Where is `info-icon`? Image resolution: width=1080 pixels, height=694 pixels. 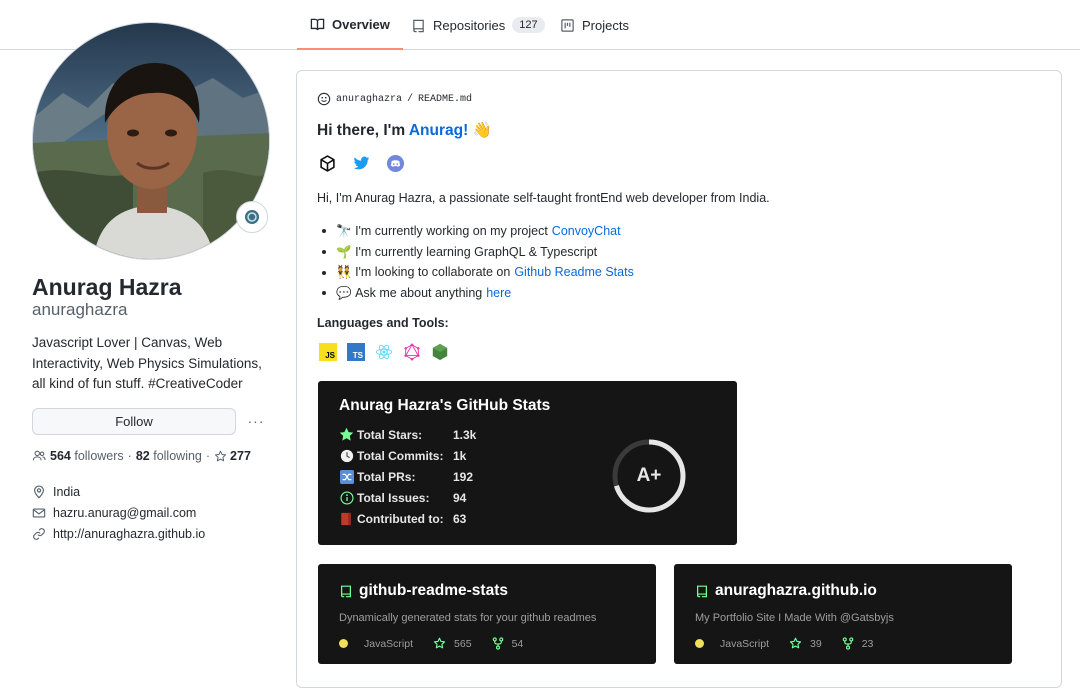
info-icon is located at coordinates (346, 497).